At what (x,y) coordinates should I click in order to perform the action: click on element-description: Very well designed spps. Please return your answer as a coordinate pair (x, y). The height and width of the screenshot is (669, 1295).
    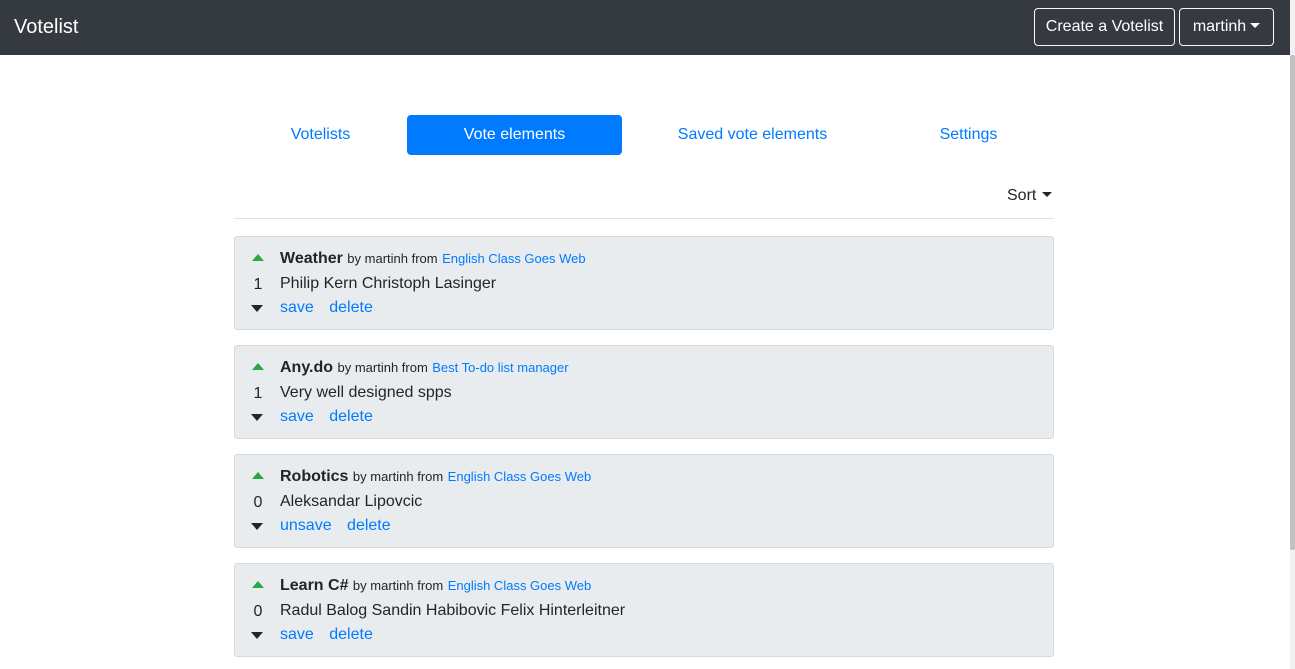
    Looking at the image, I should click on (366, 392).